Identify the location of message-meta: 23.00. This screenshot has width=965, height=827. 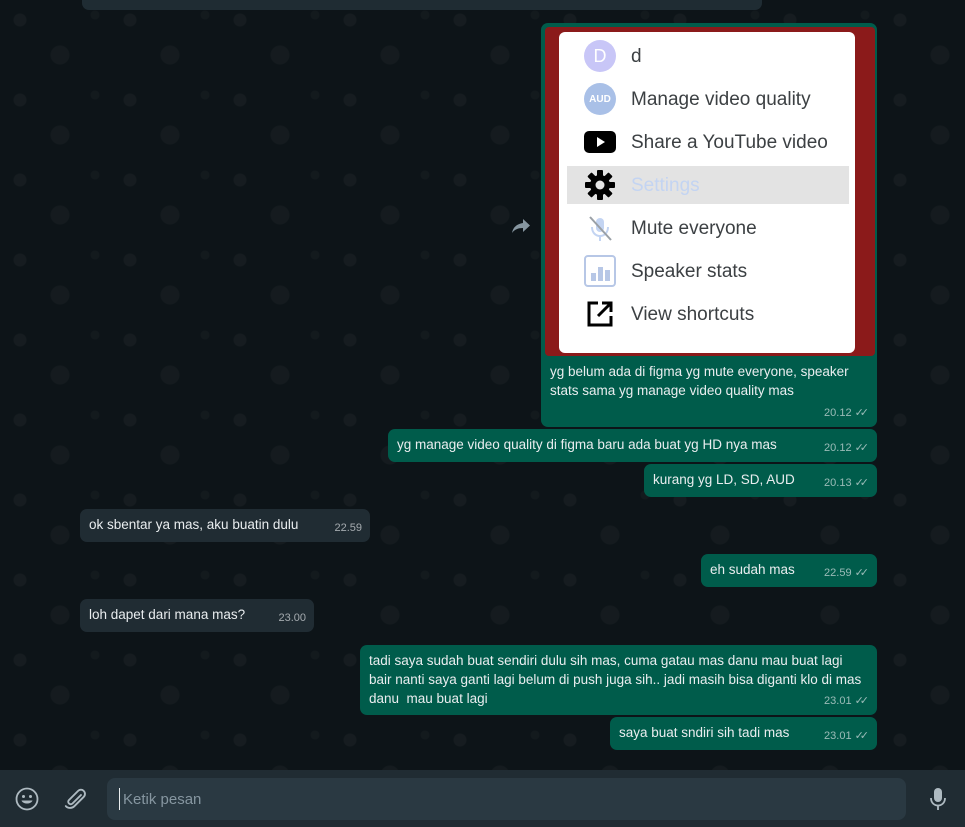
(292, 618).